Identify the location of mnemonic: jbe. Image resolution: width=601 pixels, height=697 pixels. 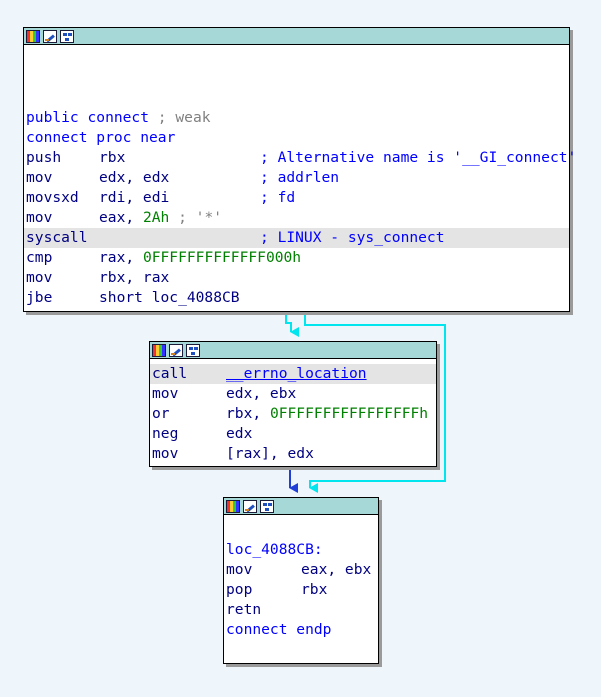
(39, 297).